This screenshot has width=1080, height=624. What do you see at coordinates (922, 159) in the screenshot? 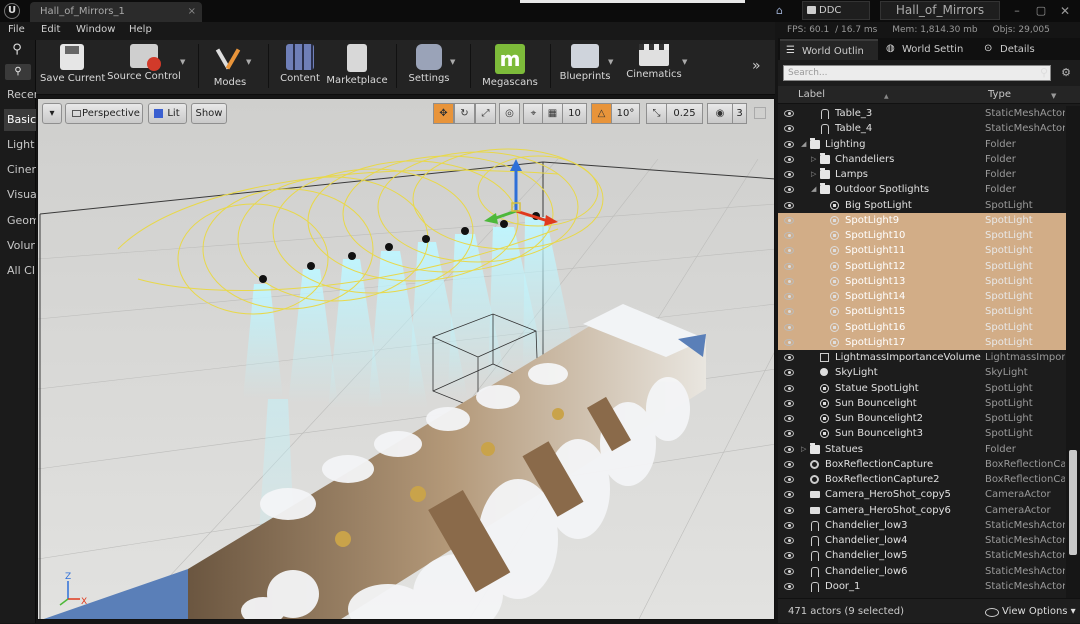
I see `outliner-row: ▷ Chandeliers Folder` at bounding box center [922, 159].